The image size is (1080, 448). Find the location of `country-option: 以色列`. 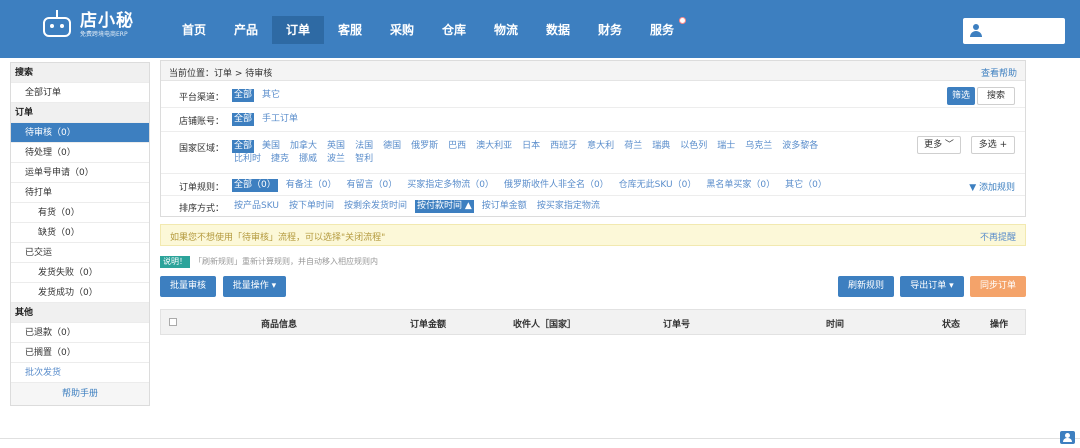

country-option: 以色列 is located at coordinates (693, 146).